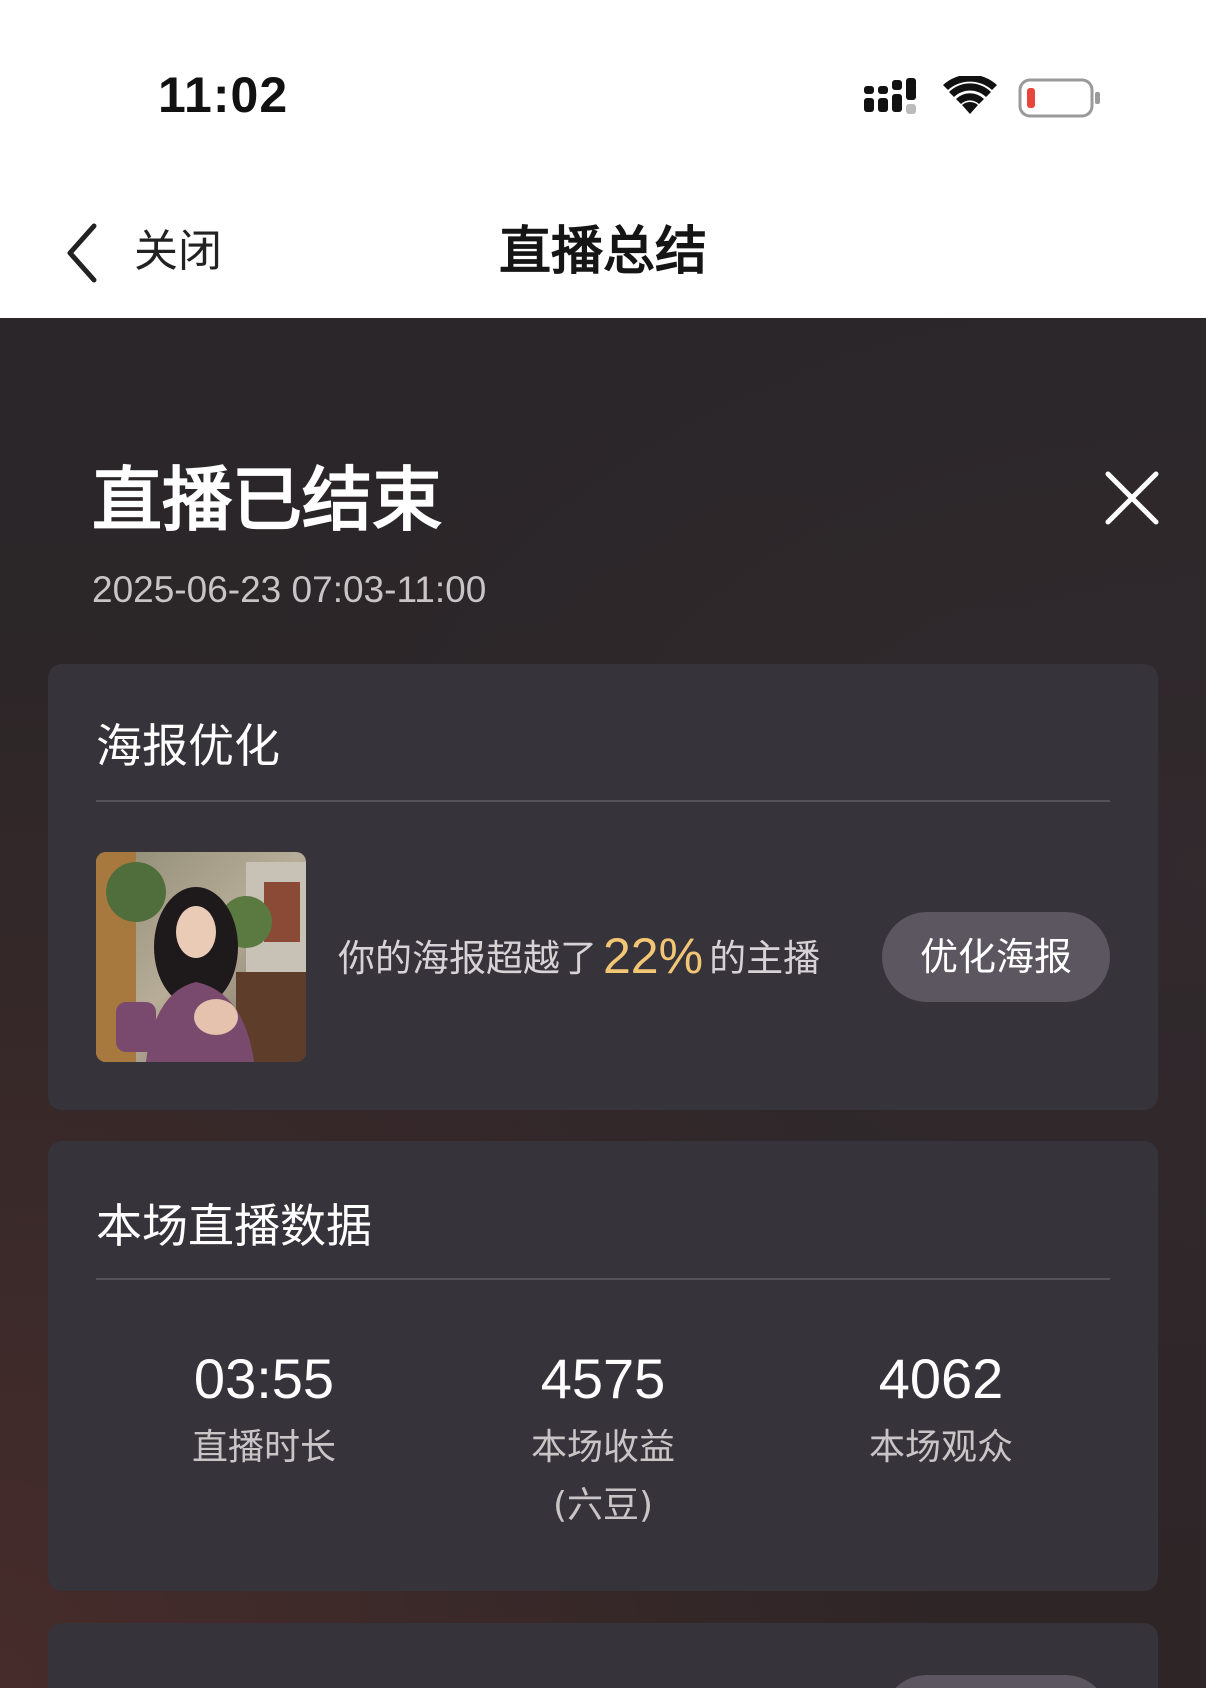 The image size is (1206, 1688). Describe the element at coordinates (603, 1378) in the screenshot. I see `stat-value: 4575` at that location.